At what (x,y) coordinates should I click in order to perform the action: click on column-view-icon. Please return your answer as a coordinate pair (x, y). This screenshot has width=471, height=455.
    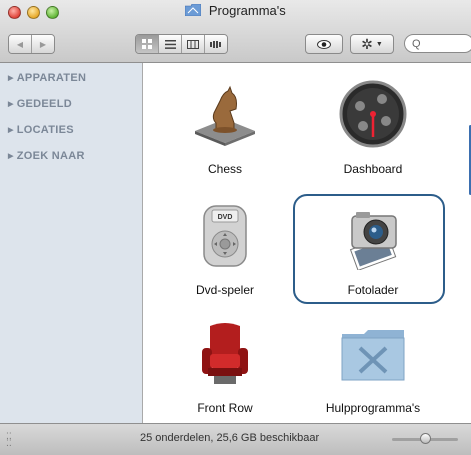
    Looking at the image, I should click on (193, 44).